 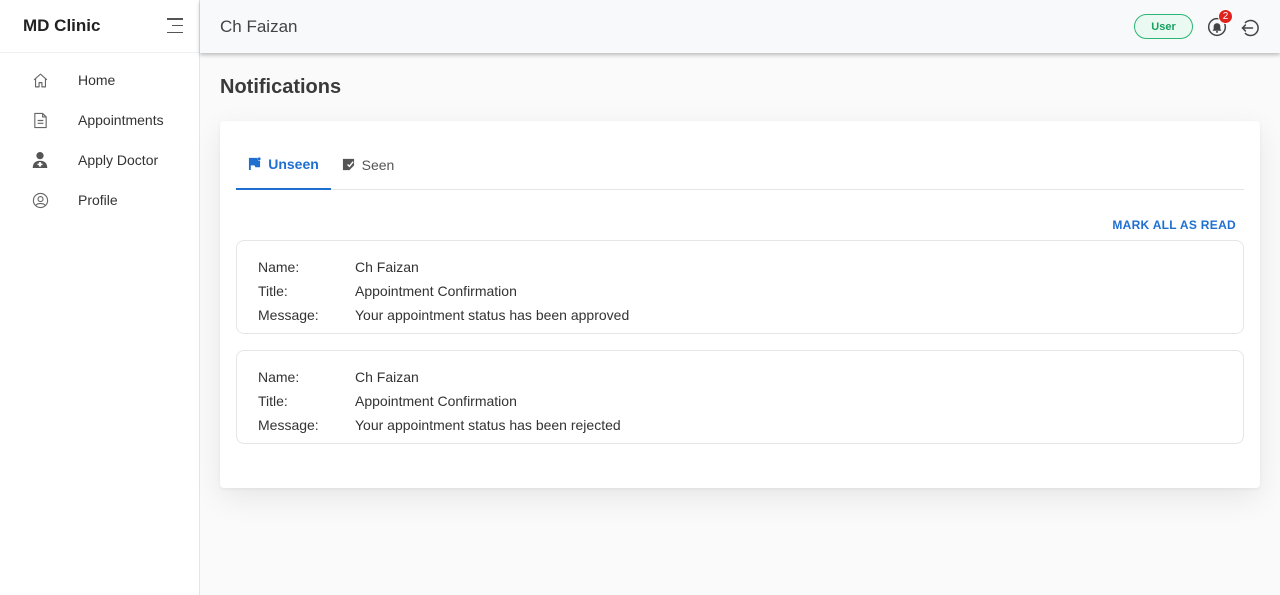 I want to click on tab-unseen: Unseen, so click(x=283, y=164).